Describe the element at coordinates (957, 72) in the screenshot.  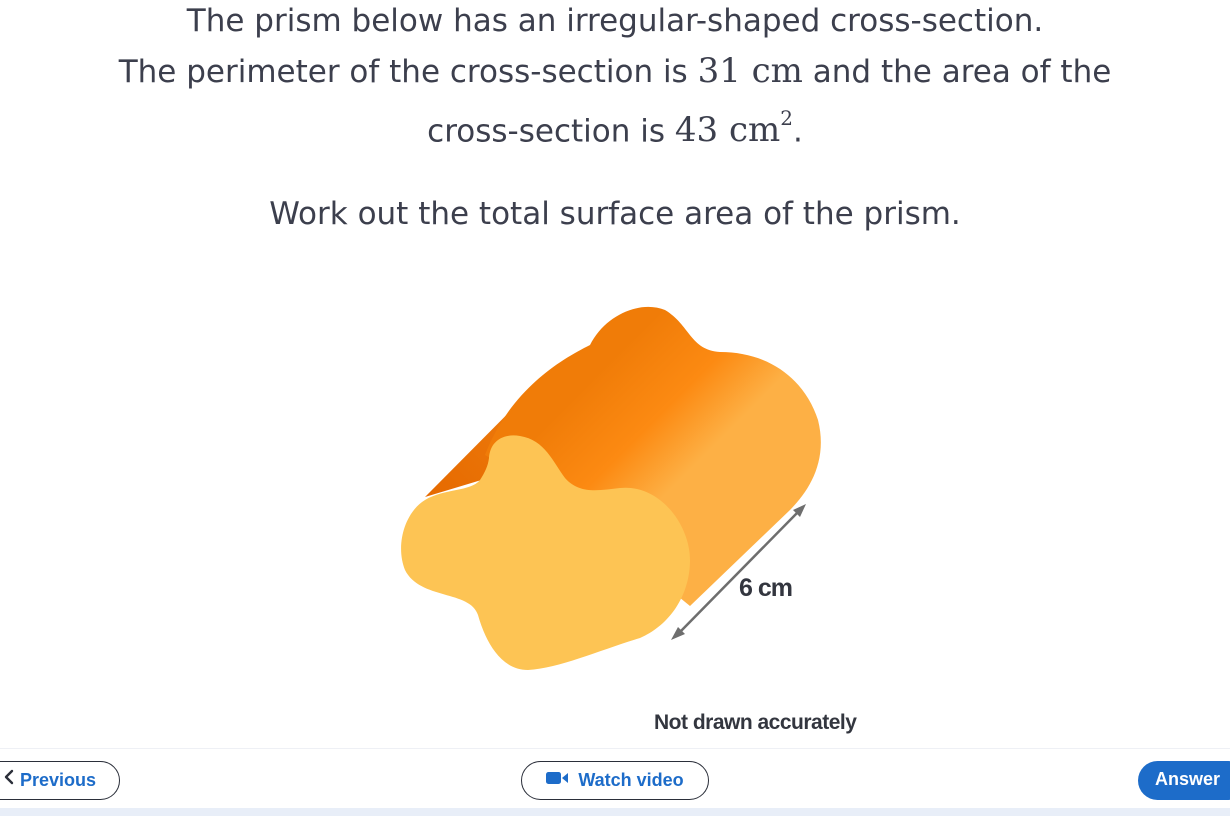
I see `perimeter-text-after: and the area of the` at that location.